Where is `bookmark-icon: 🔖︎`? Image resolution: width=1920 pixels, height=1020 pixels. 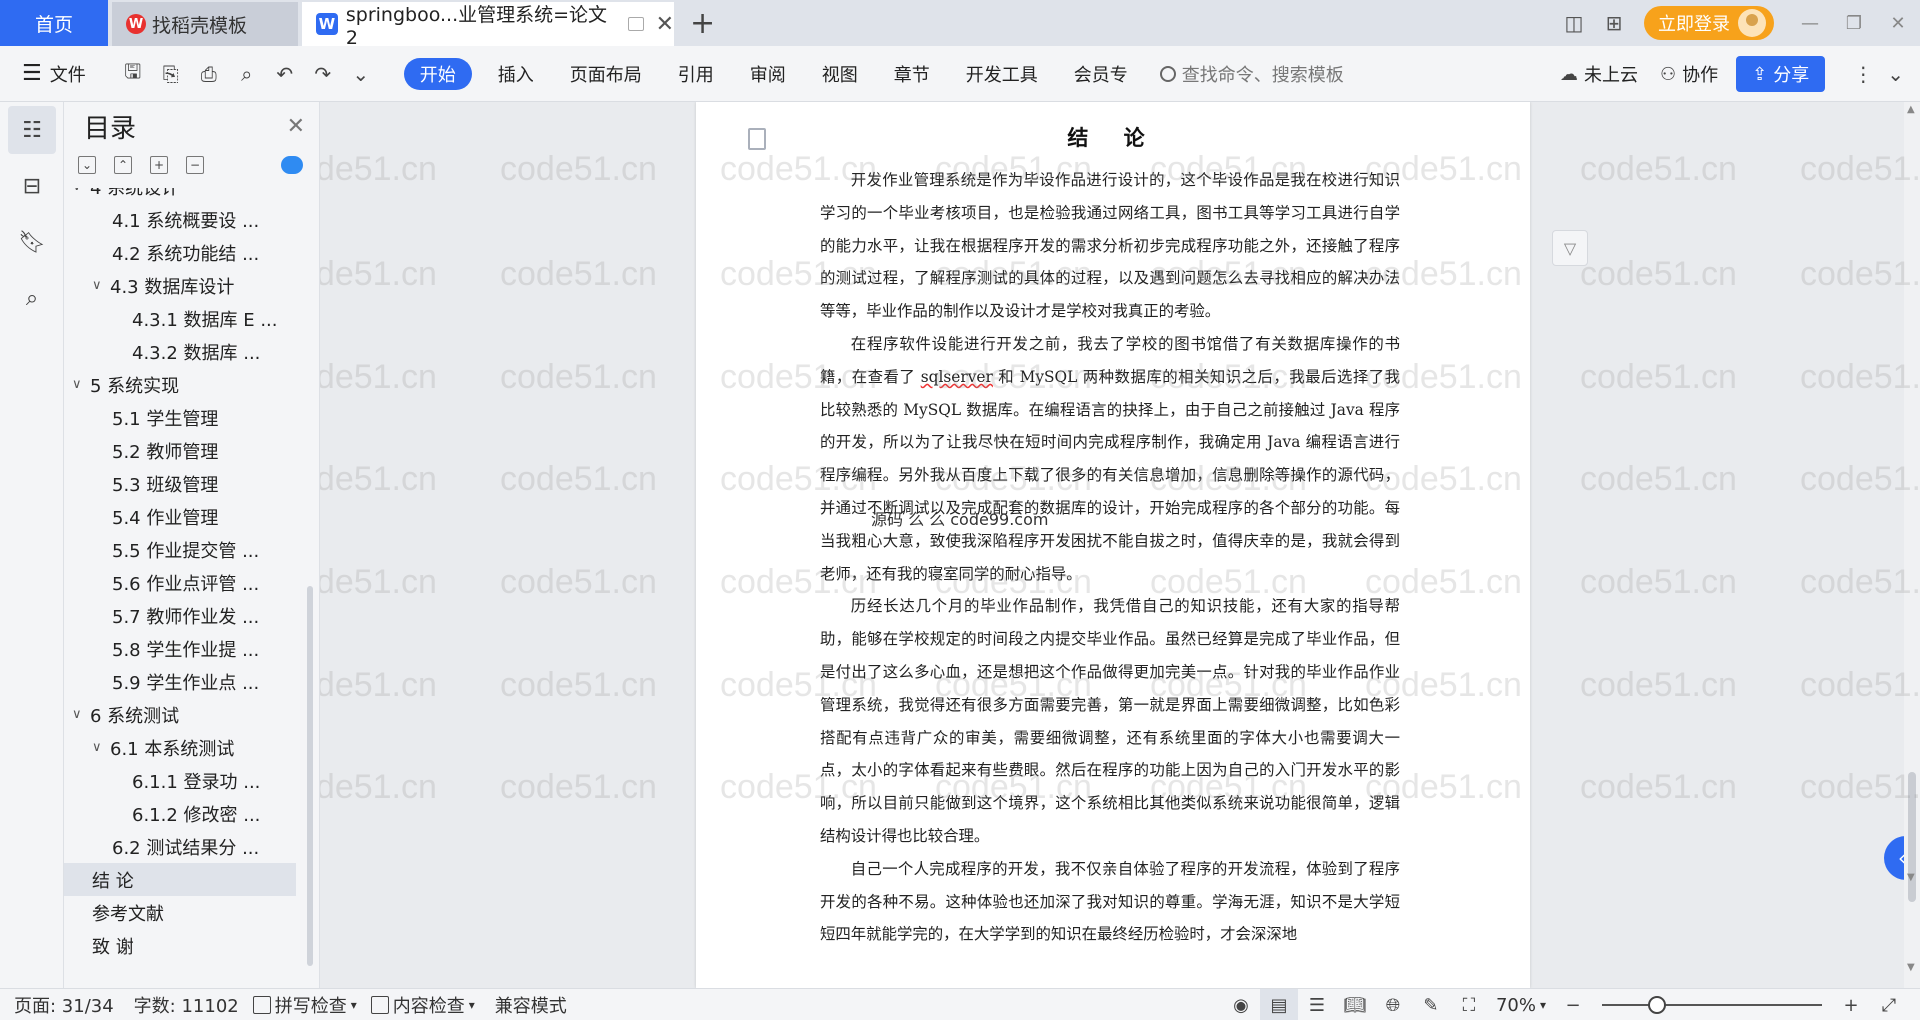 bookmark-icon: 🔖︎ is located at coordinates (32, 242).